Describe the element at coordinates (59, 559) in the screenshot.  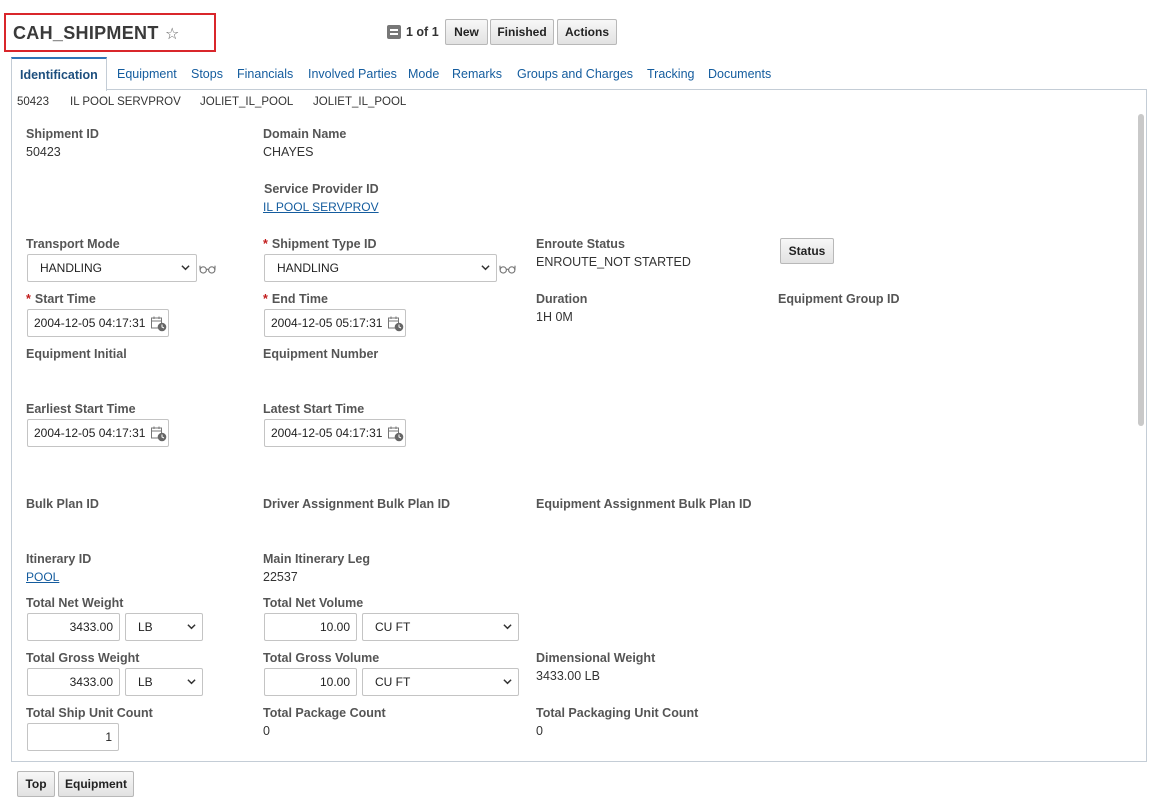
I see `itinerary-id-label: Itinerary ID` at that location.